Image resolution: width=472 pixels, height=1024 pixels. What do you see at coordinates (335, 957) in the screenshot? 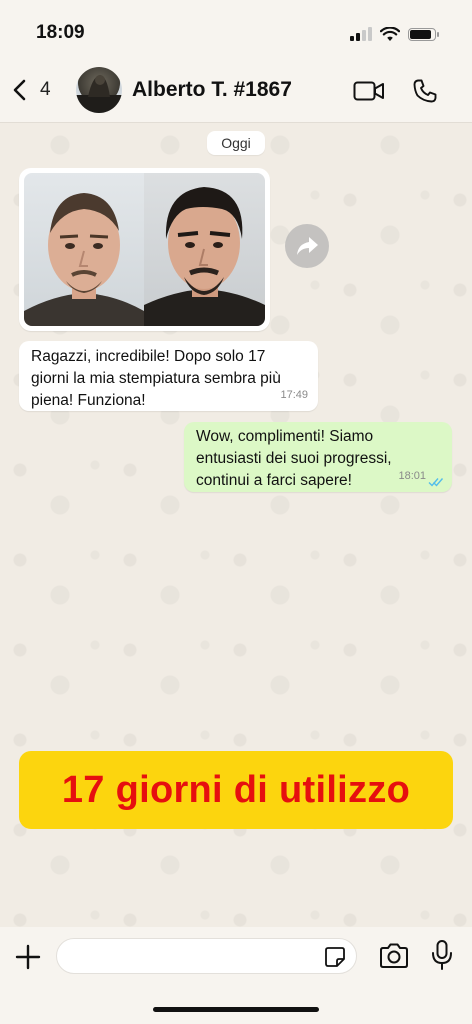
I see `sticker-icon` at bounding box center [335, 957].